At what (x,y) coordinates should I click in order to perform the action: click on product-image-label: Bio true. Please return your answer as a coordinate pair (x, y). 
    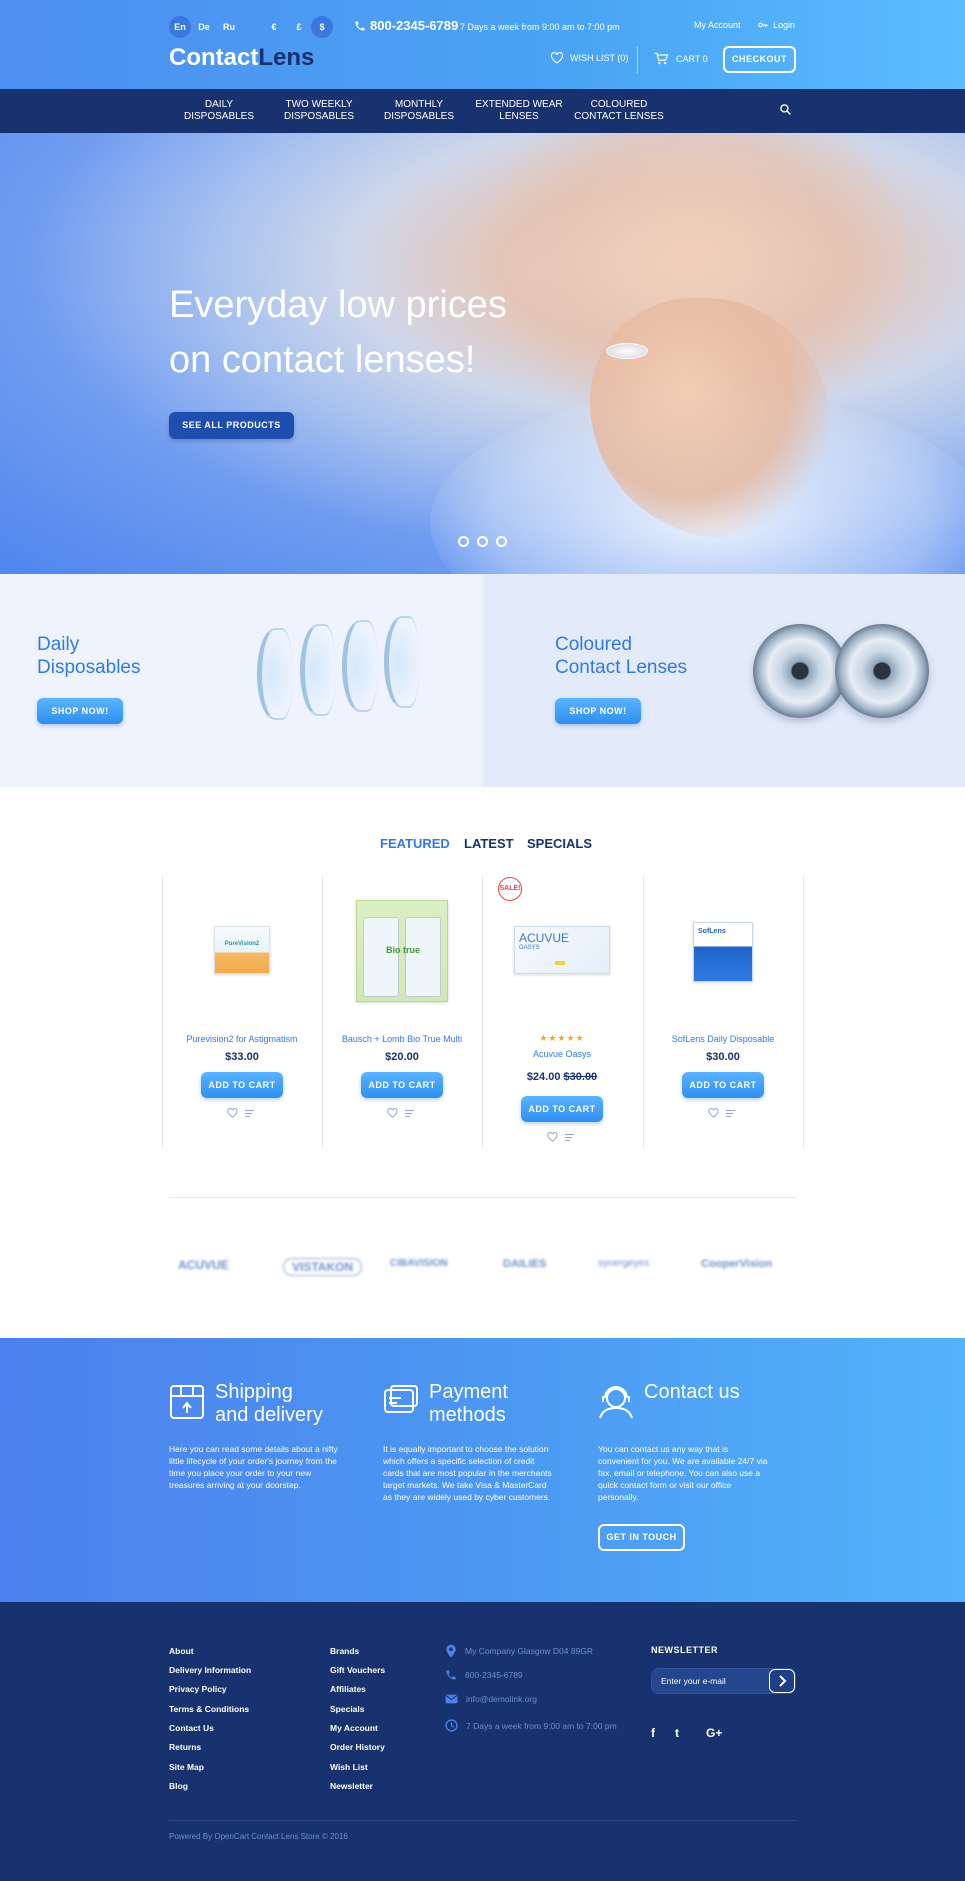
    Looking at the image, I should click on (402, 950).